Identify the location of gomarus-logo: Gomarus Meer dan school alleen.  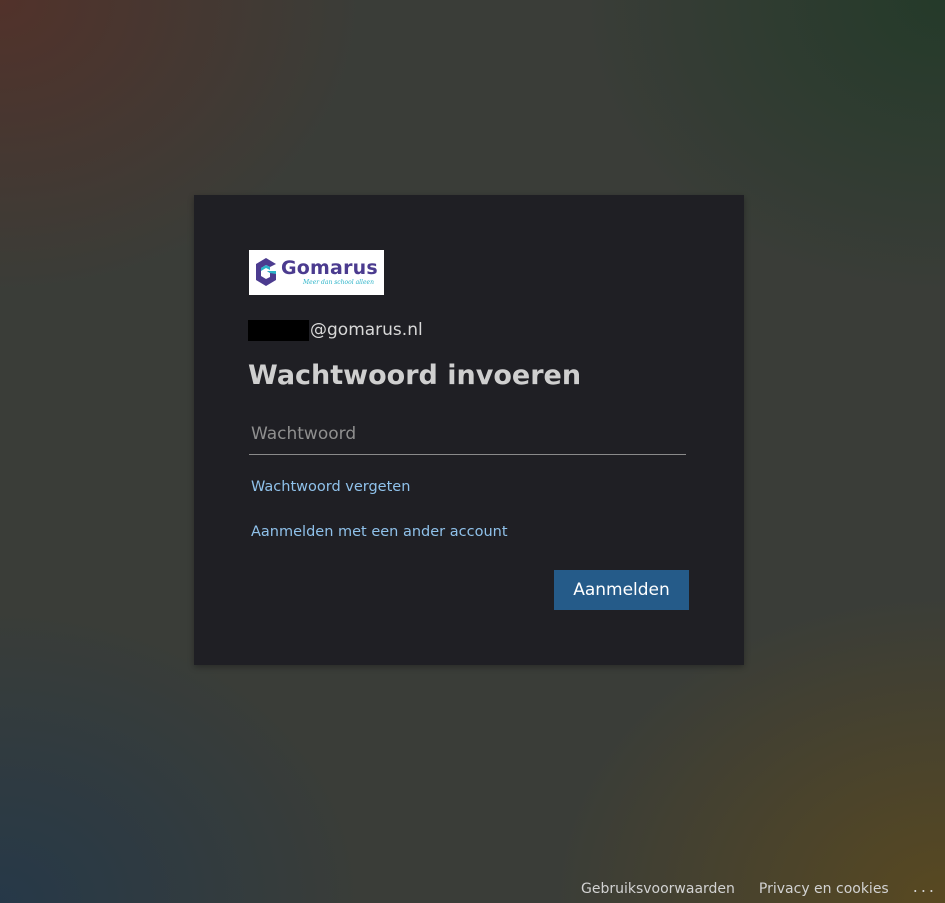
(316, 272).